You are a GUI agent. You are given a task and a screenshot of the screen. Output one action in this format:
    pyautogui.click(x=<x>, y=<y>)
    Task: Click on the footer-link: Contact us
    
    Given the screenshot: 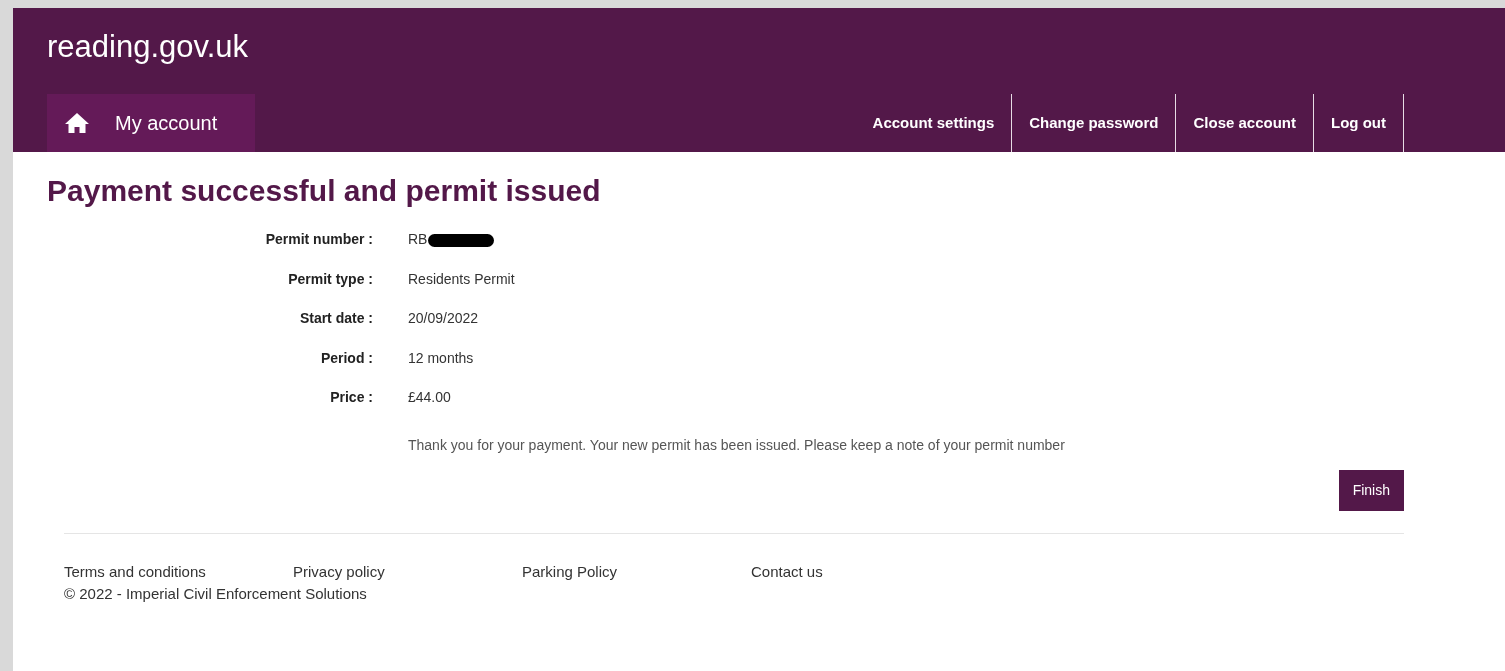 What is the action you would take?
    pyautogui.click(x=787, y=571)
    